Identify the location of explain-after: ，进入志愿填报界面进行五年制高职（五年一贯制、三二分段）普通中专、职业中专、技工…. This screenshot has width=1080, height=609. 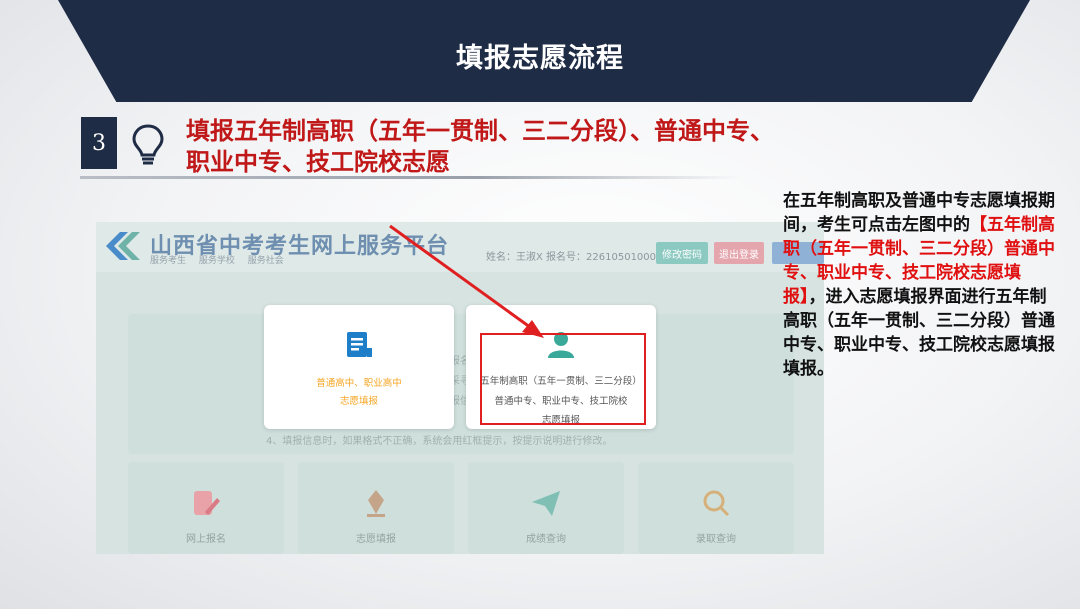
(919, 333).